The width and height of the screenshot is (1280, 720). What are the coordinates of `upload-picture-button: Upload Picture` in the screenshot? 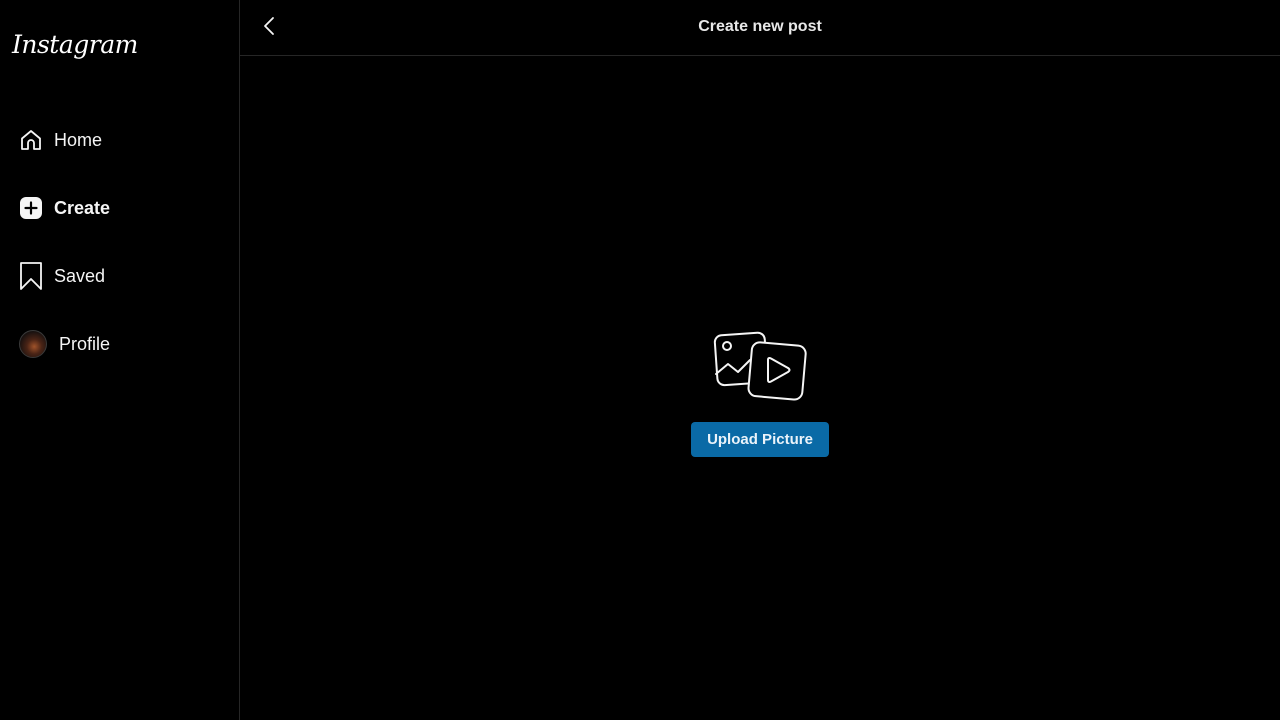 It's located at (760, 439).